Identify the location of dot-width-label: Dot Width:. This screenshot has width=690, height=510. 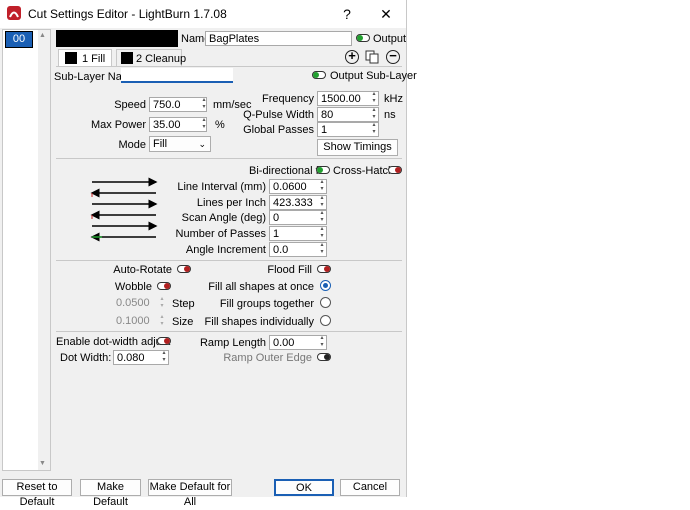
(86, 358).